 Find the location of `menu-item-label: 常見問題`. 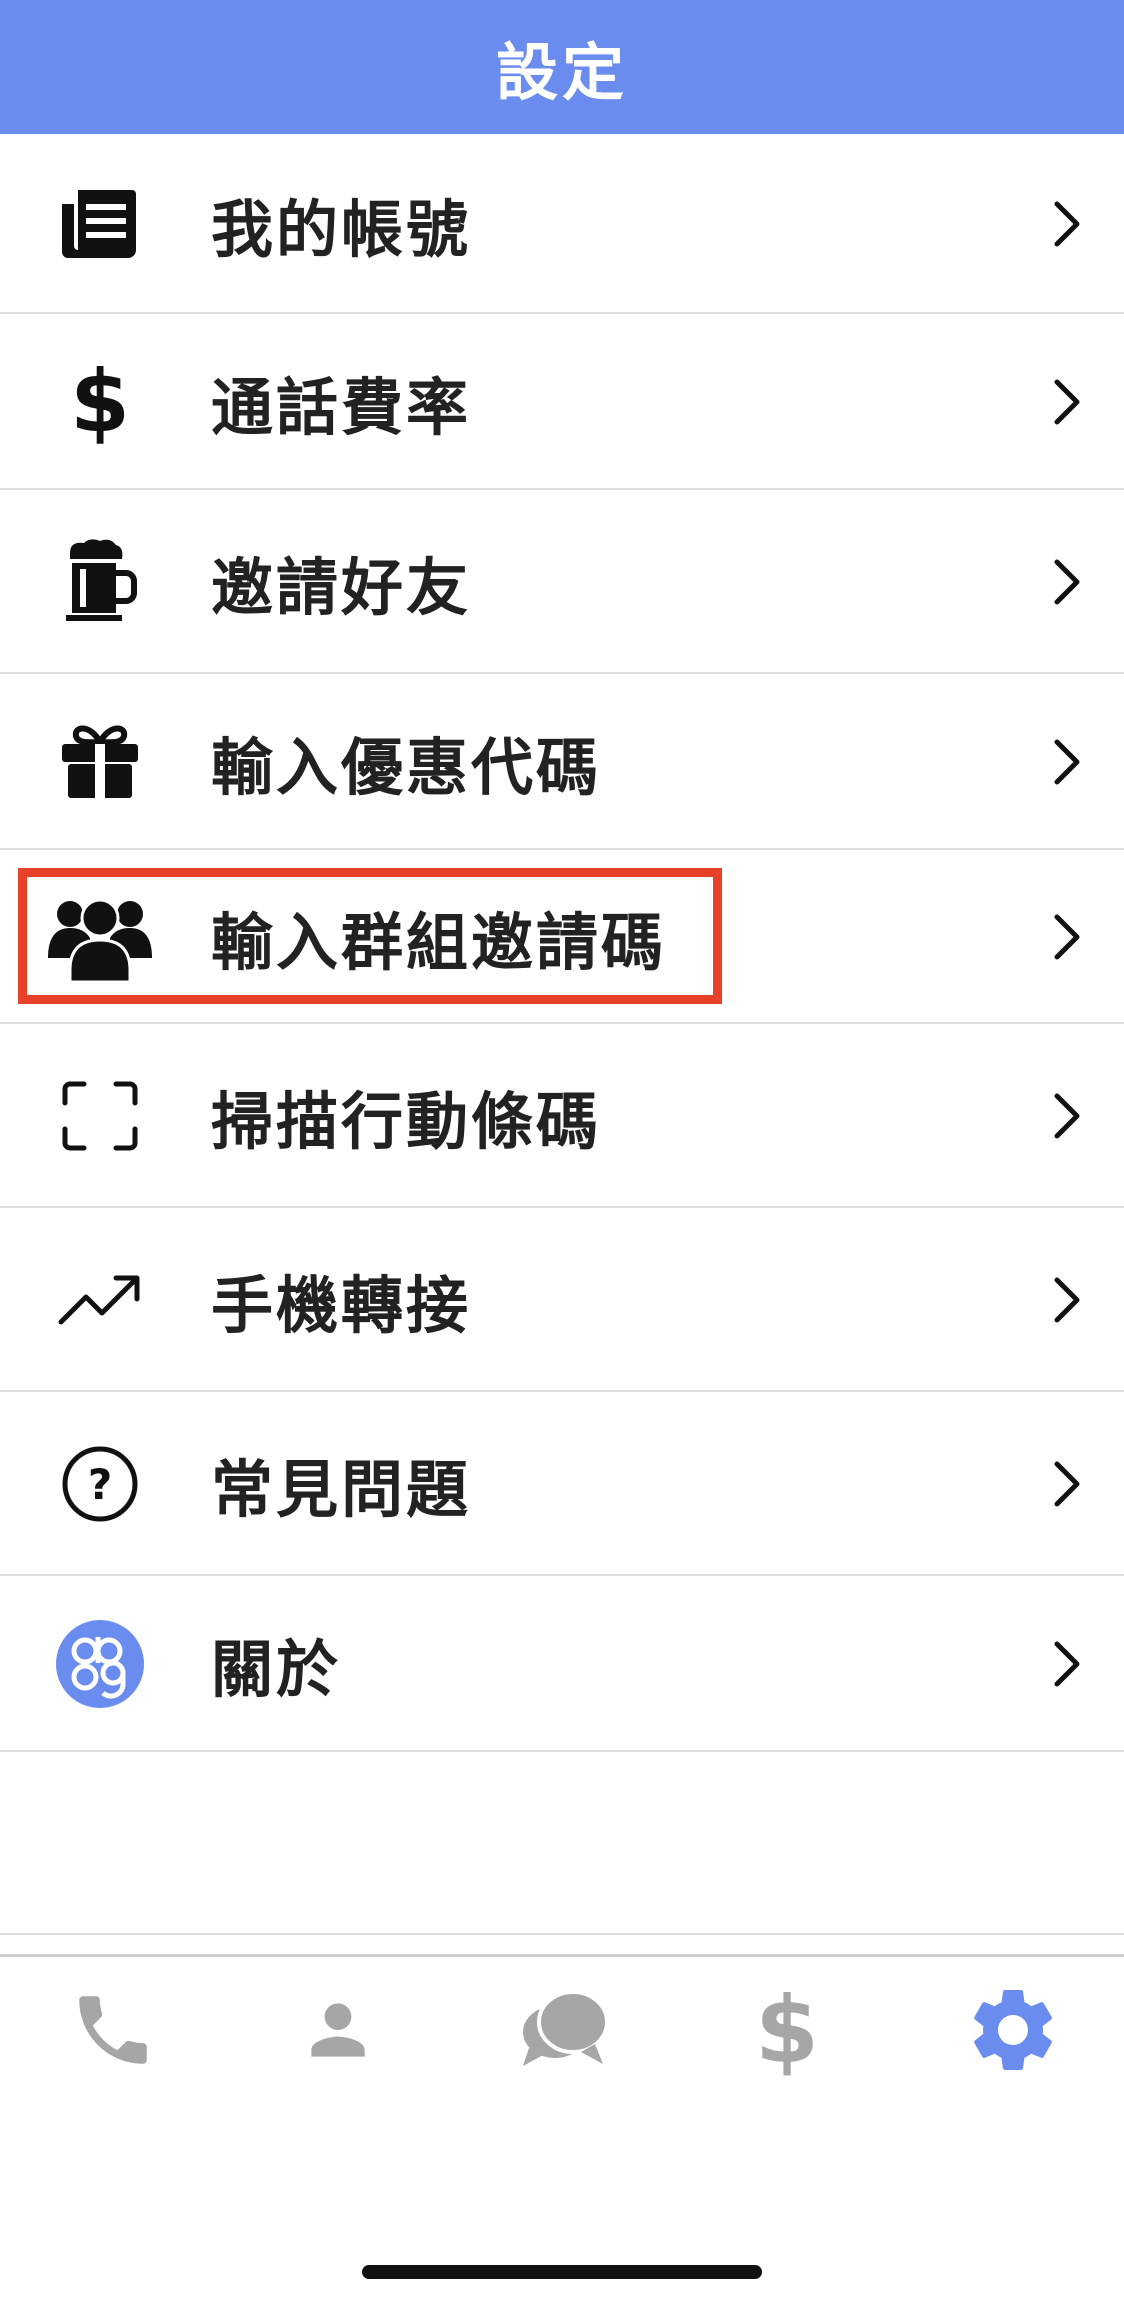

menu-item-label: 常見問題 is located at coordinates (341, 1489).